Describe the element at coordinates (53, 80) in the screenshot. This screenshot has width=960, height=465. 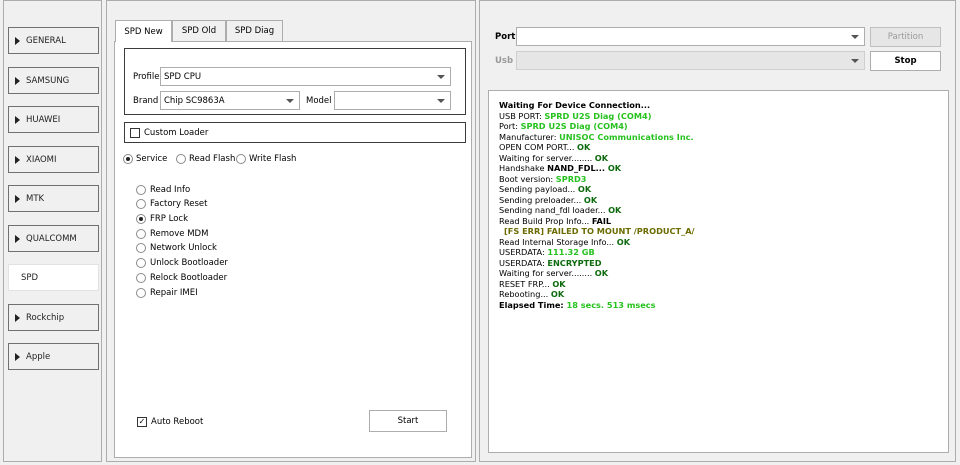
I see `sidebar-item-samsung: SAMSUNG` at that location.